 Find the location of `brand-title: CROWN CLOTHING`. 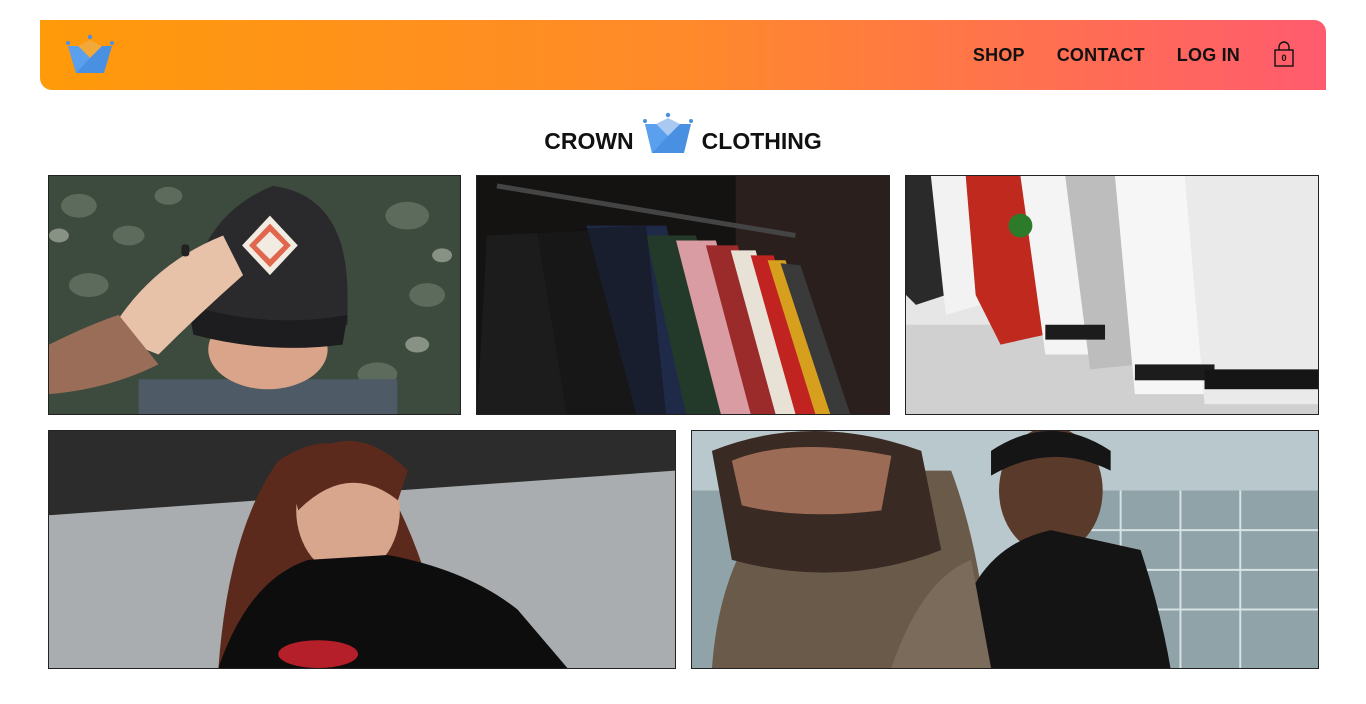

brand-title: CROWN CLOTHING is located at coordinates (683, 131).